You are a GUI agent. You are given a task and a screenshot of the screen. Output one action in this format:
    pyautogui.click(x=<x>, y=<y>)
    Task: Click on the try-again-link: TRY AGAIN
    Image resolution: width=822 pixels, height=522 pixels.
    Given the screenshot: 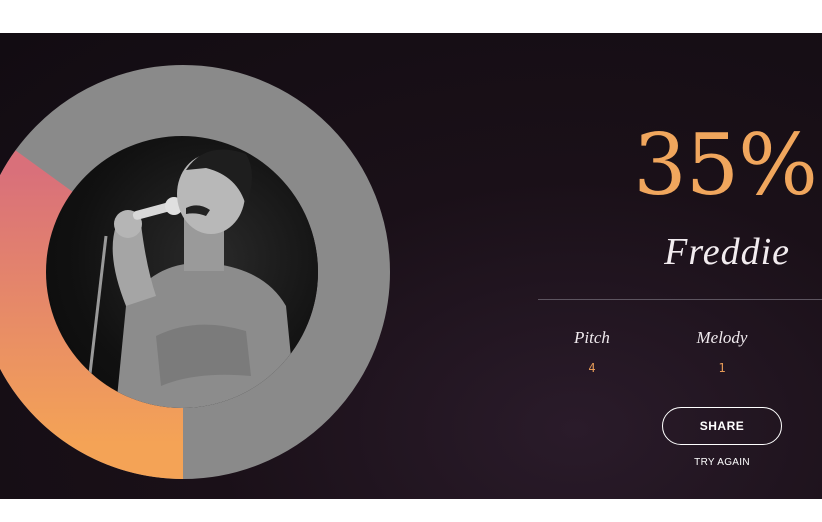 What is the action you would take?
    pyautogui.click(x=722, y=462)
    